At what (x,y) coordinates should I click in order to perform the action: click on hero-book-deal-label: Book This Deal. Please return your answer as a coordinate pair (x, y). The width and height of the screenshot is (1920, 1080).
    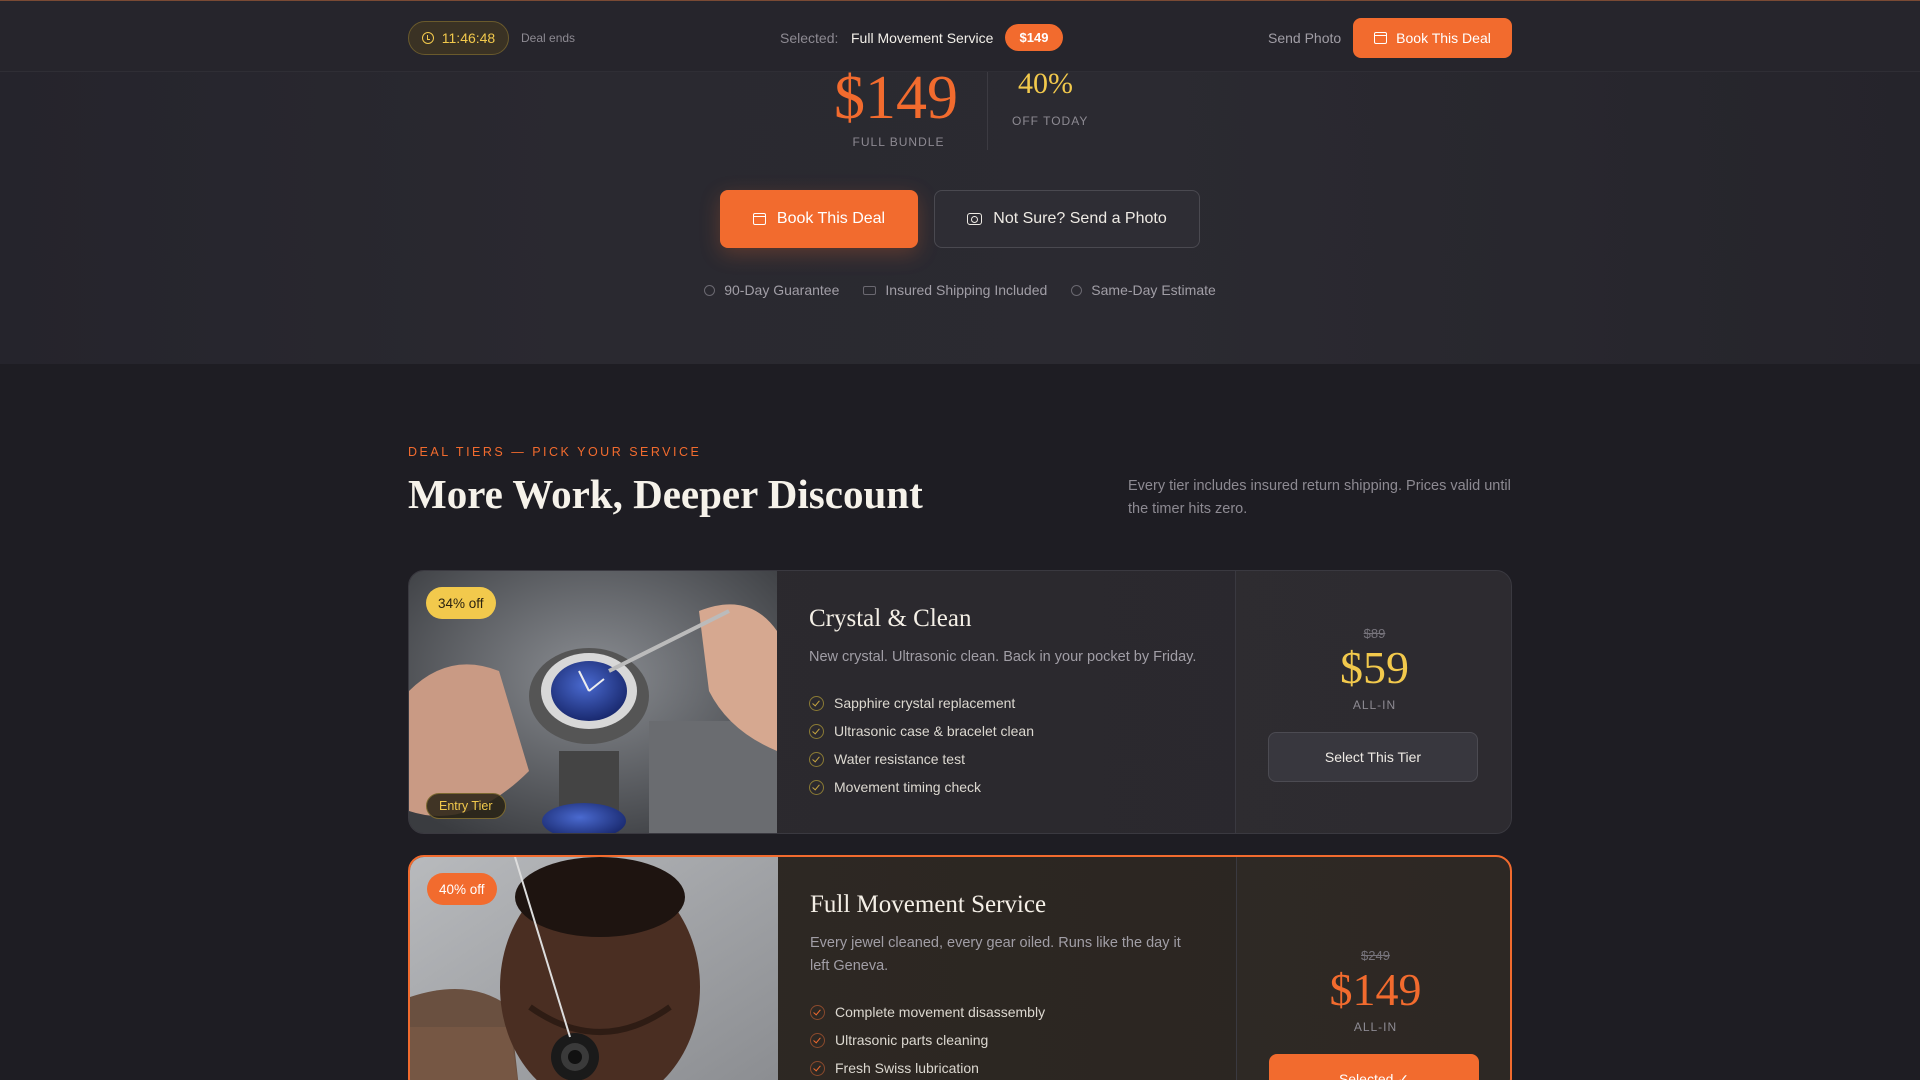
    Looking at the image, I should click on (831, 218).